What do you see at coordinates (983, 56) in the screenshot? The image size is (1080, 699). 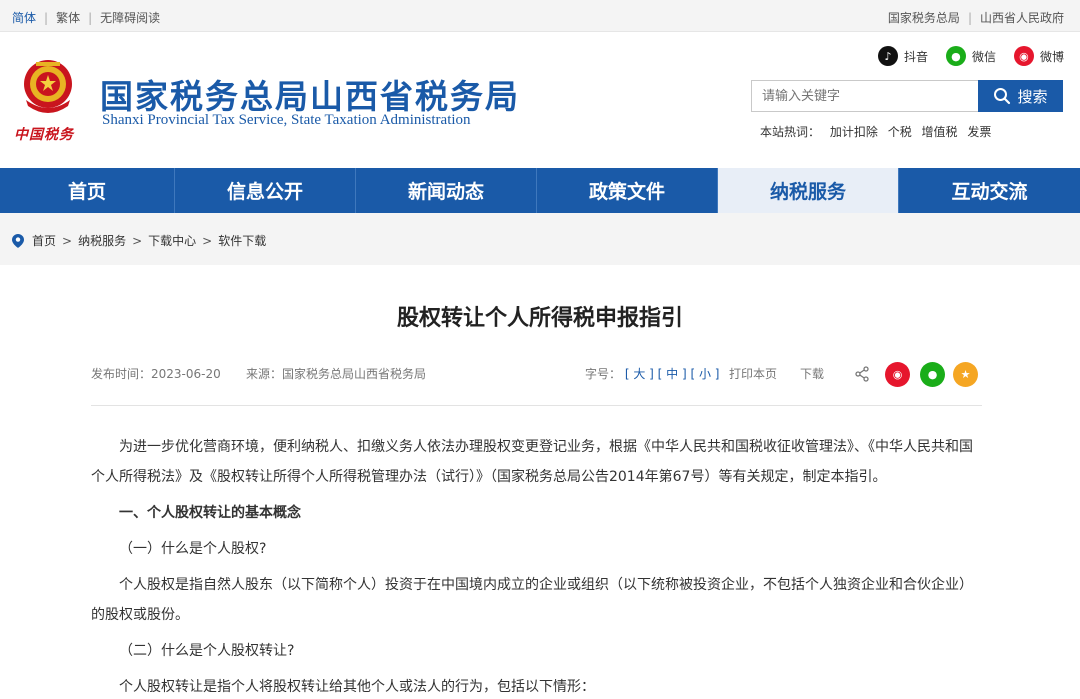 I see `social-label: 微信` at bounding box center [983, 56].